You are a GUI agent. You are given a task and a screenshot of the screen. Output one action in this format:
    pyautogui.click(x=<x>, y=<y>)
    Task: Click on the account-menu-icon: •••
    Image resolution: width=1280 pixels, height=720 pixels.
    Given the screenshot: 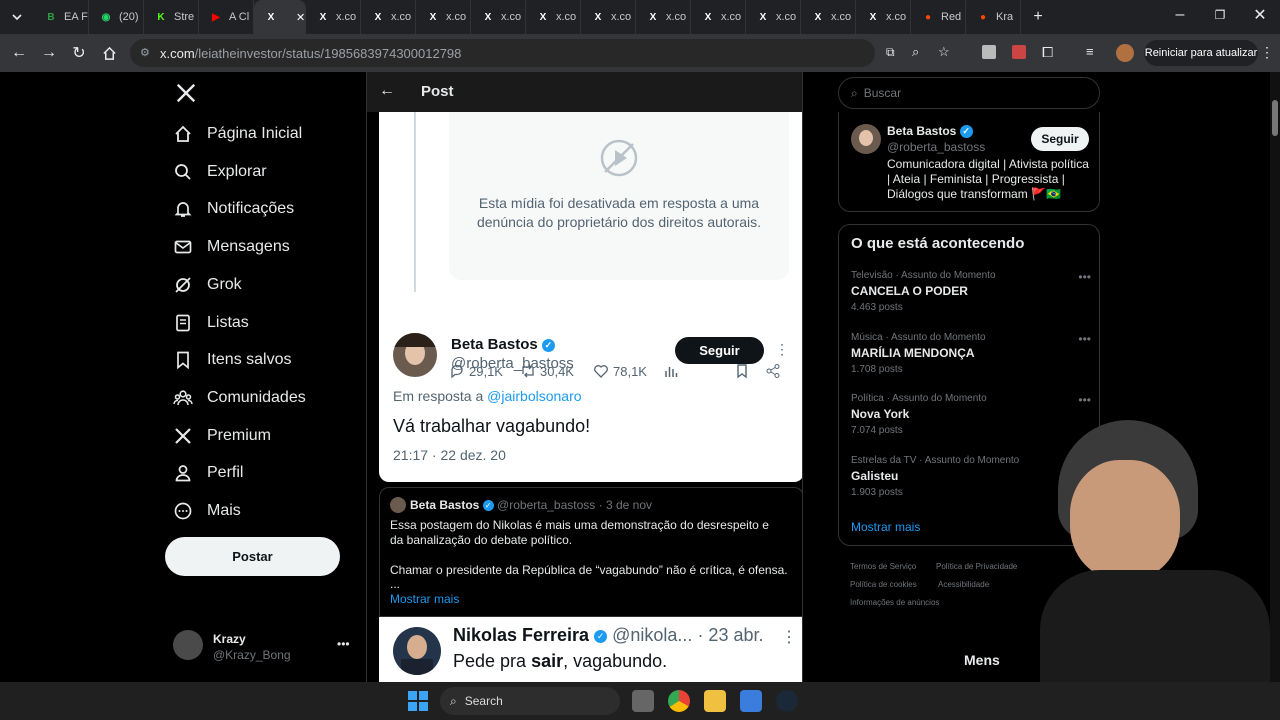 What is the action you would take?
    pyautogui.click(x=343, y=644)
    